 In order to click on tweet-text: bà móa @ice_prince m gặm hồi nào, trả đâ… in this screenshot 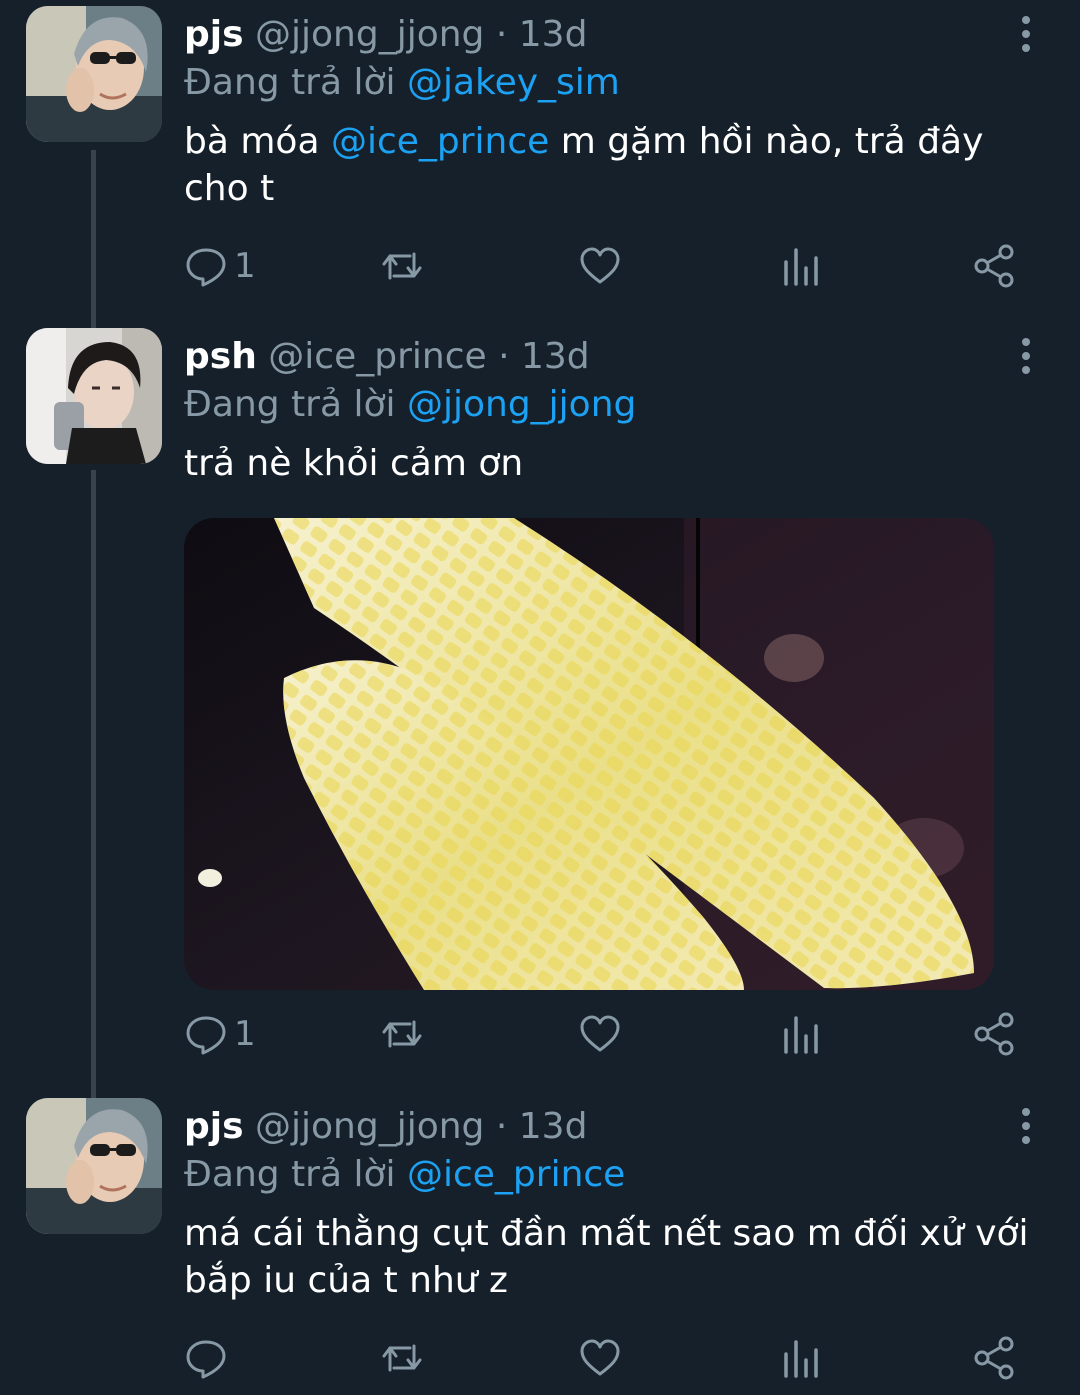, I will do `click(614, 165)`.